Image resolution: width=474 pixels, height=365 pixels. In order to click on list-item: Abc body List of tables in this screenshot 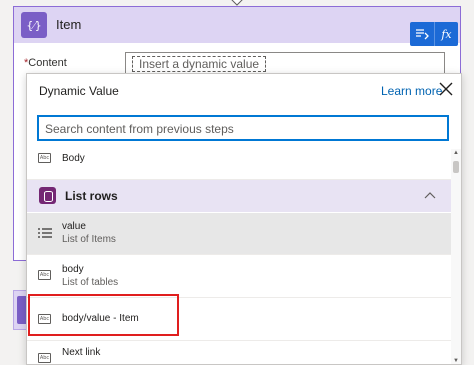, I will do `click(239, 277)`.